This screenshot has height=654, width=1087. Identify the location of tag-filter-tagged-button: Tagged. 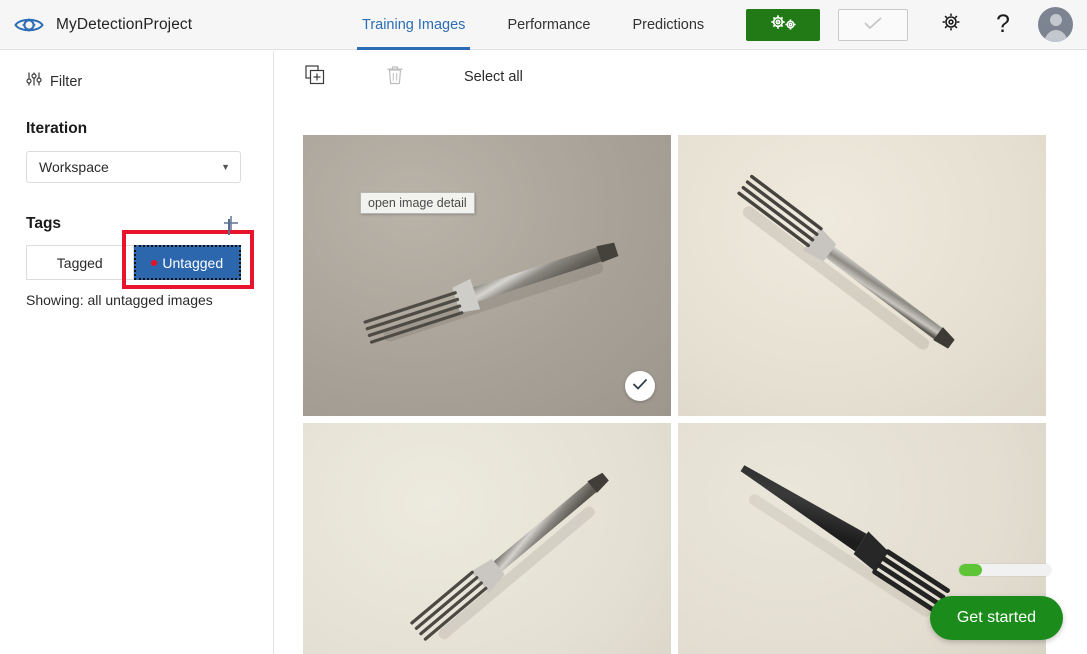
(80, 262).